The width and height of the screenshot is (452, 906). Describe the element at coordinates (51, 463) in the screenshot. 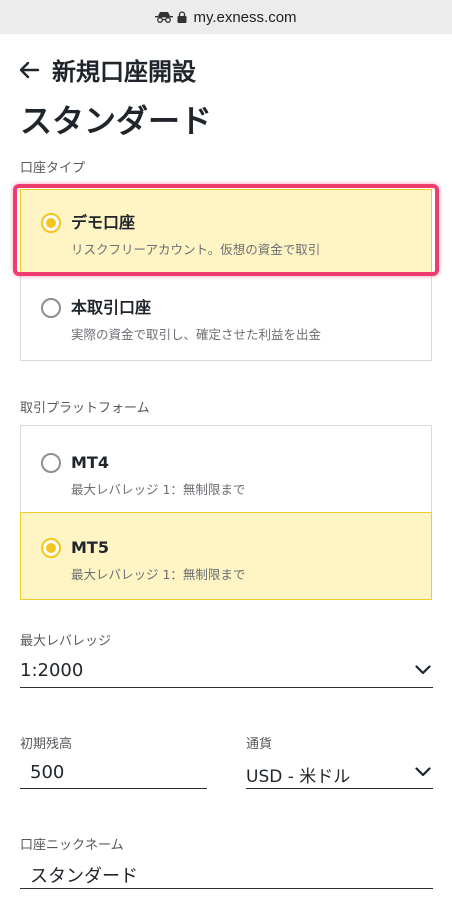

I see `radio-mt4` at that location.